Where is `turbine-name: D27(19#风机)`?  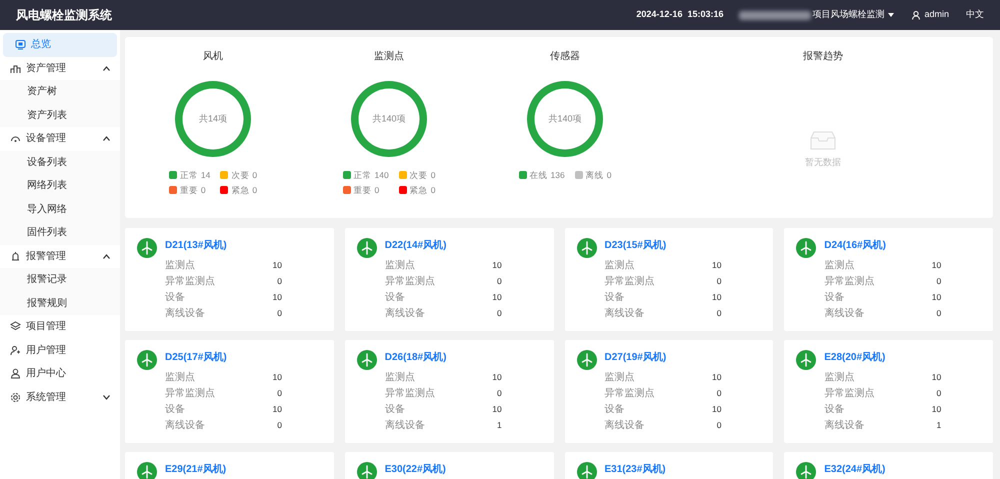
turbine-name: D27(19#风机) is located at coordinates (663, 357).